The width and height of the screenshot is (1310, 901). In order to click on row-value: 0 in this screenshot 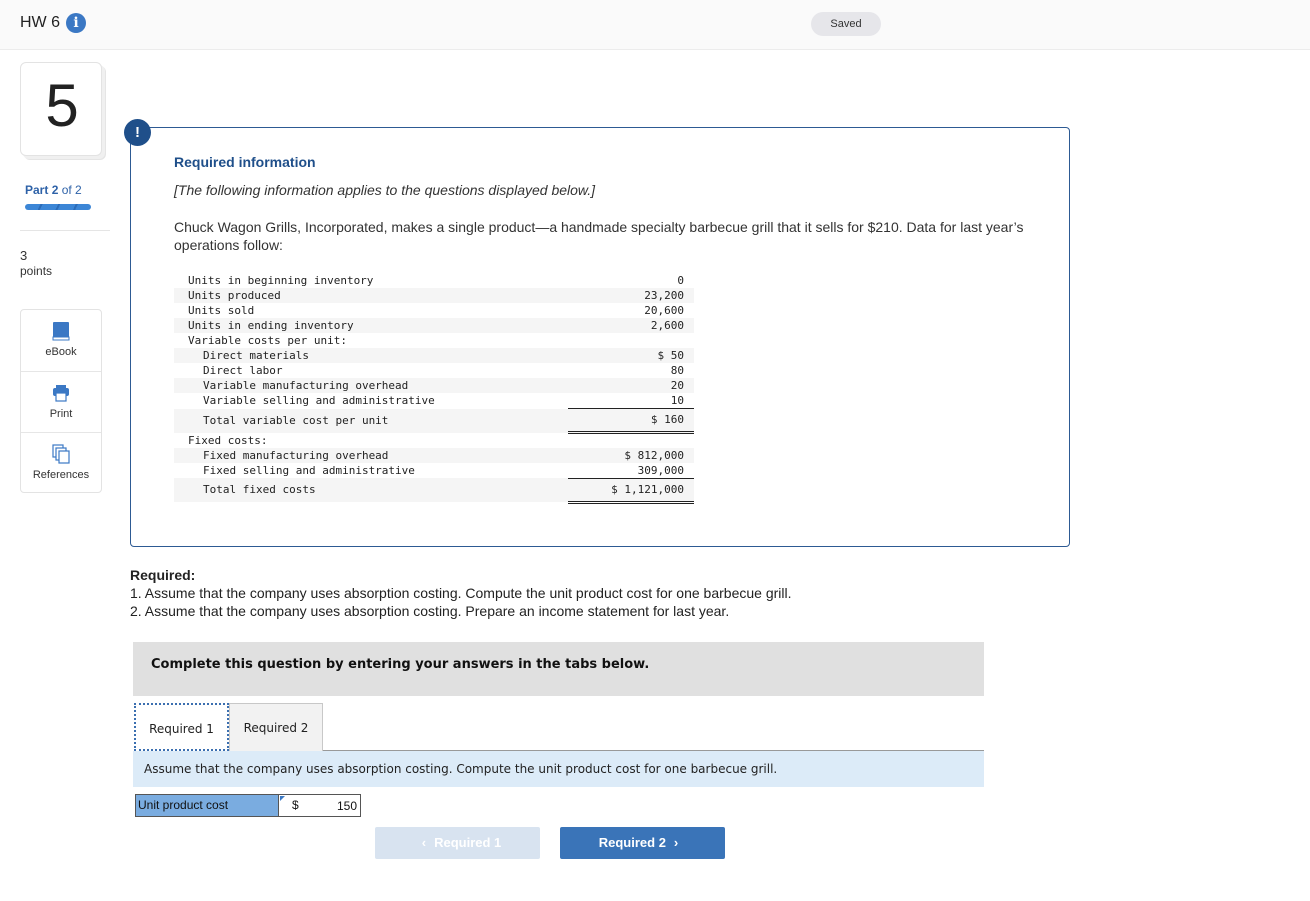, I will do `click(680, 280)`.